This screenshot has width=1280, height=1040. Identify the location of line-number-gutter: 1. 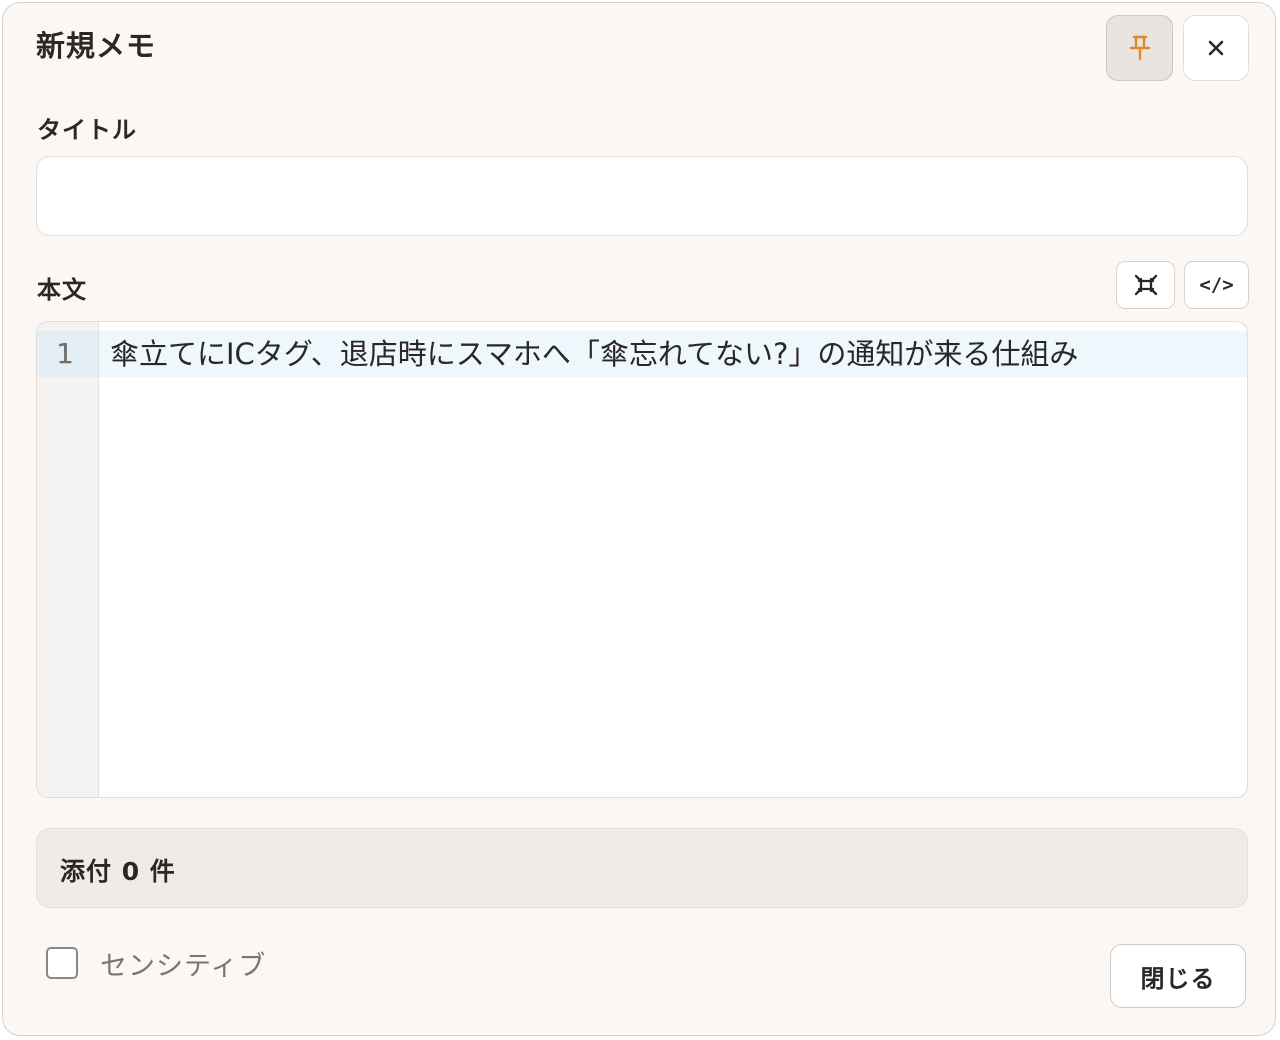
(68, 559).